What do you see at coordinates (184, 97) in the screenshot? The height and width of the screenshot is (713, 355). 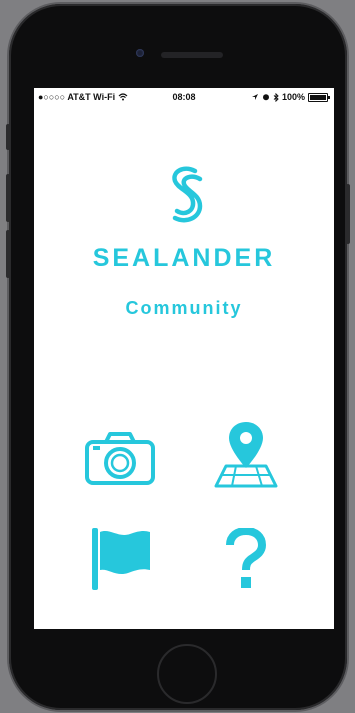 I see `status-bar: ●○○○○ AT&T Wi-Fi 08:08 100%` at bounding box center [184, 97].